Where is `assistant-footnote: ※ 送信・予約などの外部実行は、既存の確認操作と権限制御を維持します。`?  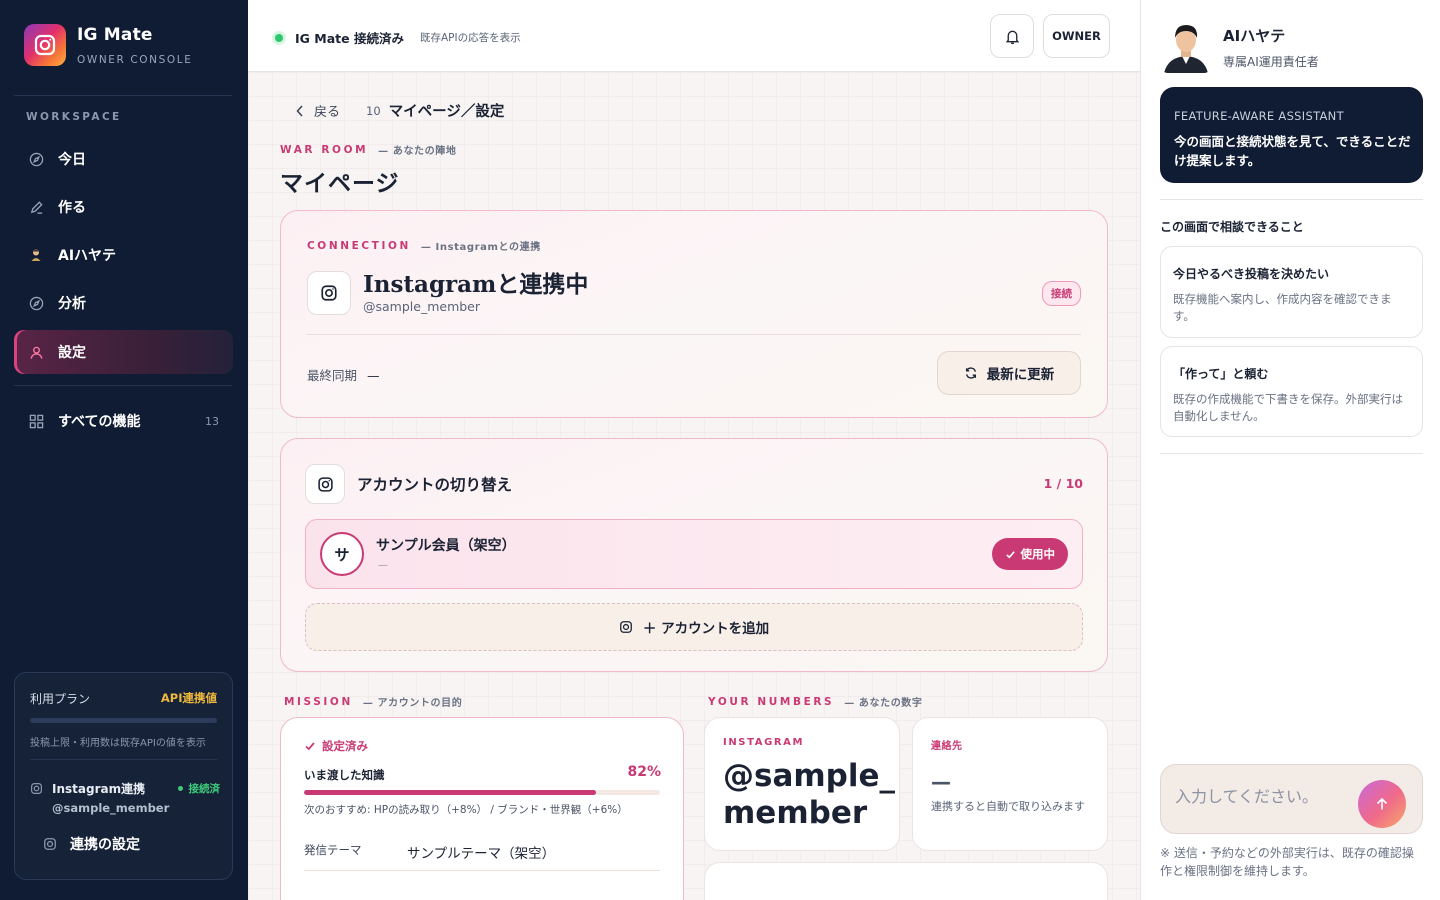
assistant-footnote: ※ 送信・予約などの外部実行は、既存の確認操作と権限制御を維持します。 is located at coordinates (1287, 862).